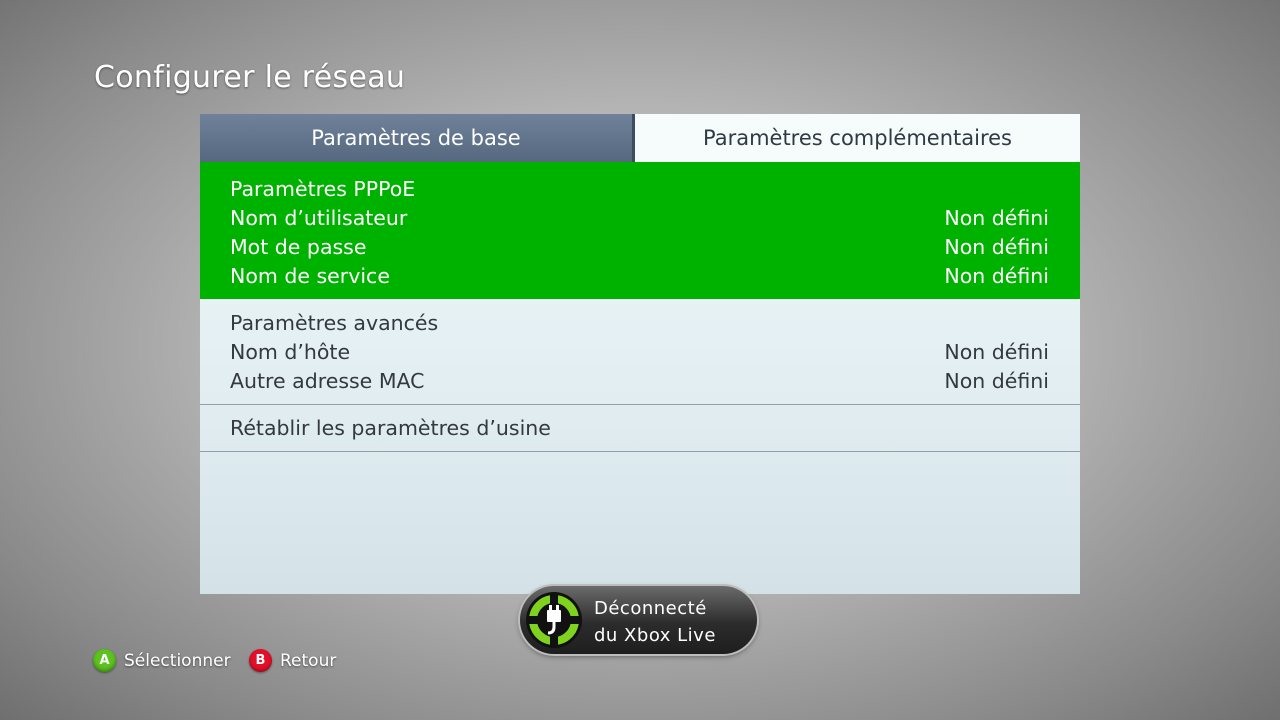  I want to click on service-name-value: Non défini, so click(996, 276).